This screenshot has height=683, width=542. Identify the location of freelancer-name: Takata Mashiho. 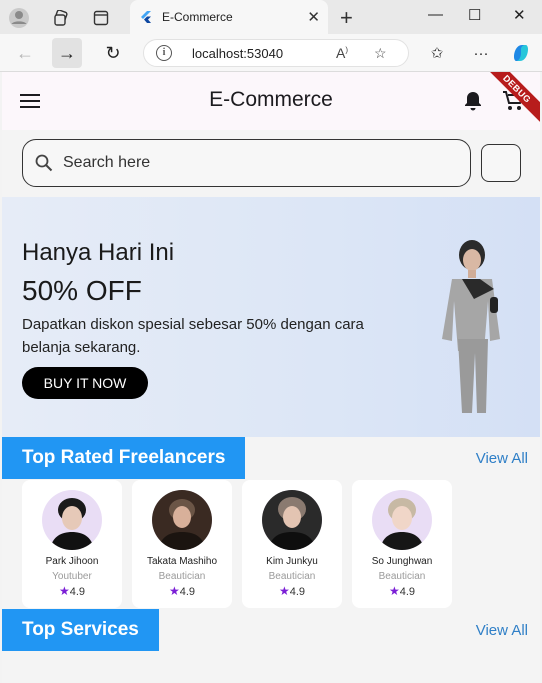
(182, 561).